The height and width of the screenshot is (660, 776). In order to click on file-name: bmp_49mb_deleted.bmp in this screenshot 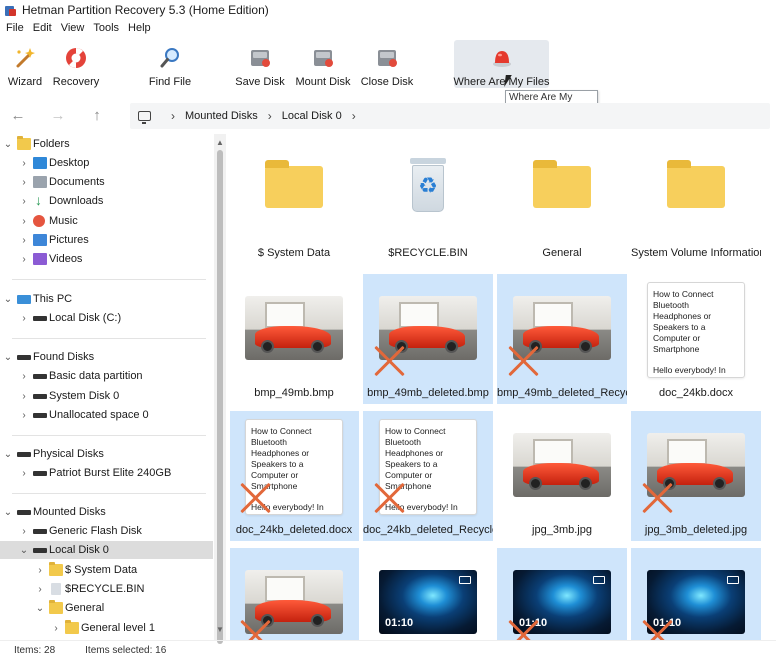, I will do `click(428, 393)`.